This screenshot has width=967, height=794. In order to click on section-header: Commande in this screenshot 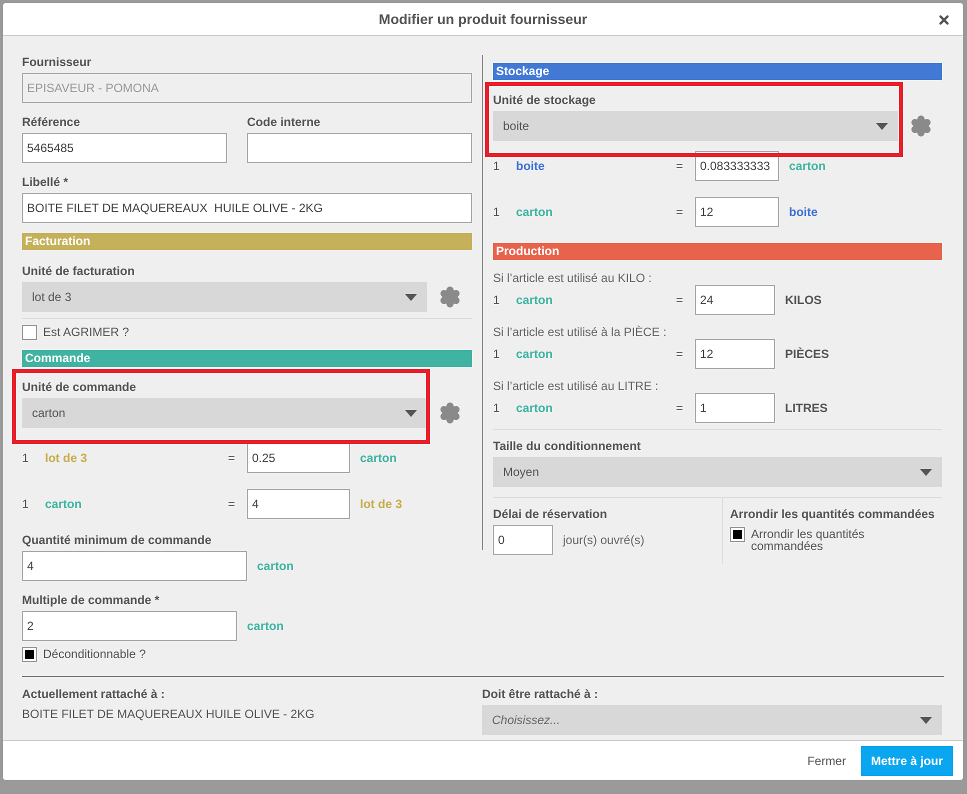, I will do `click(247, 358)`.